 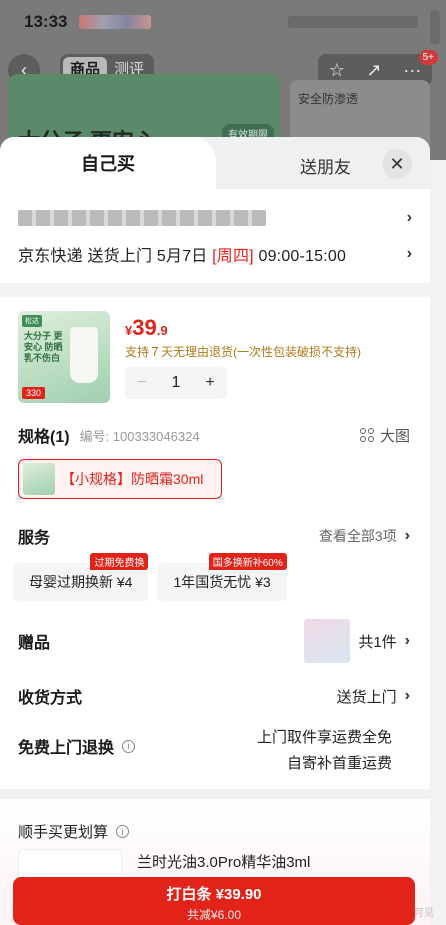 What do you see at coordinates (162, 330) in the screenshot?
I see `price-decimal: .9` at bounding box center [162, 330].